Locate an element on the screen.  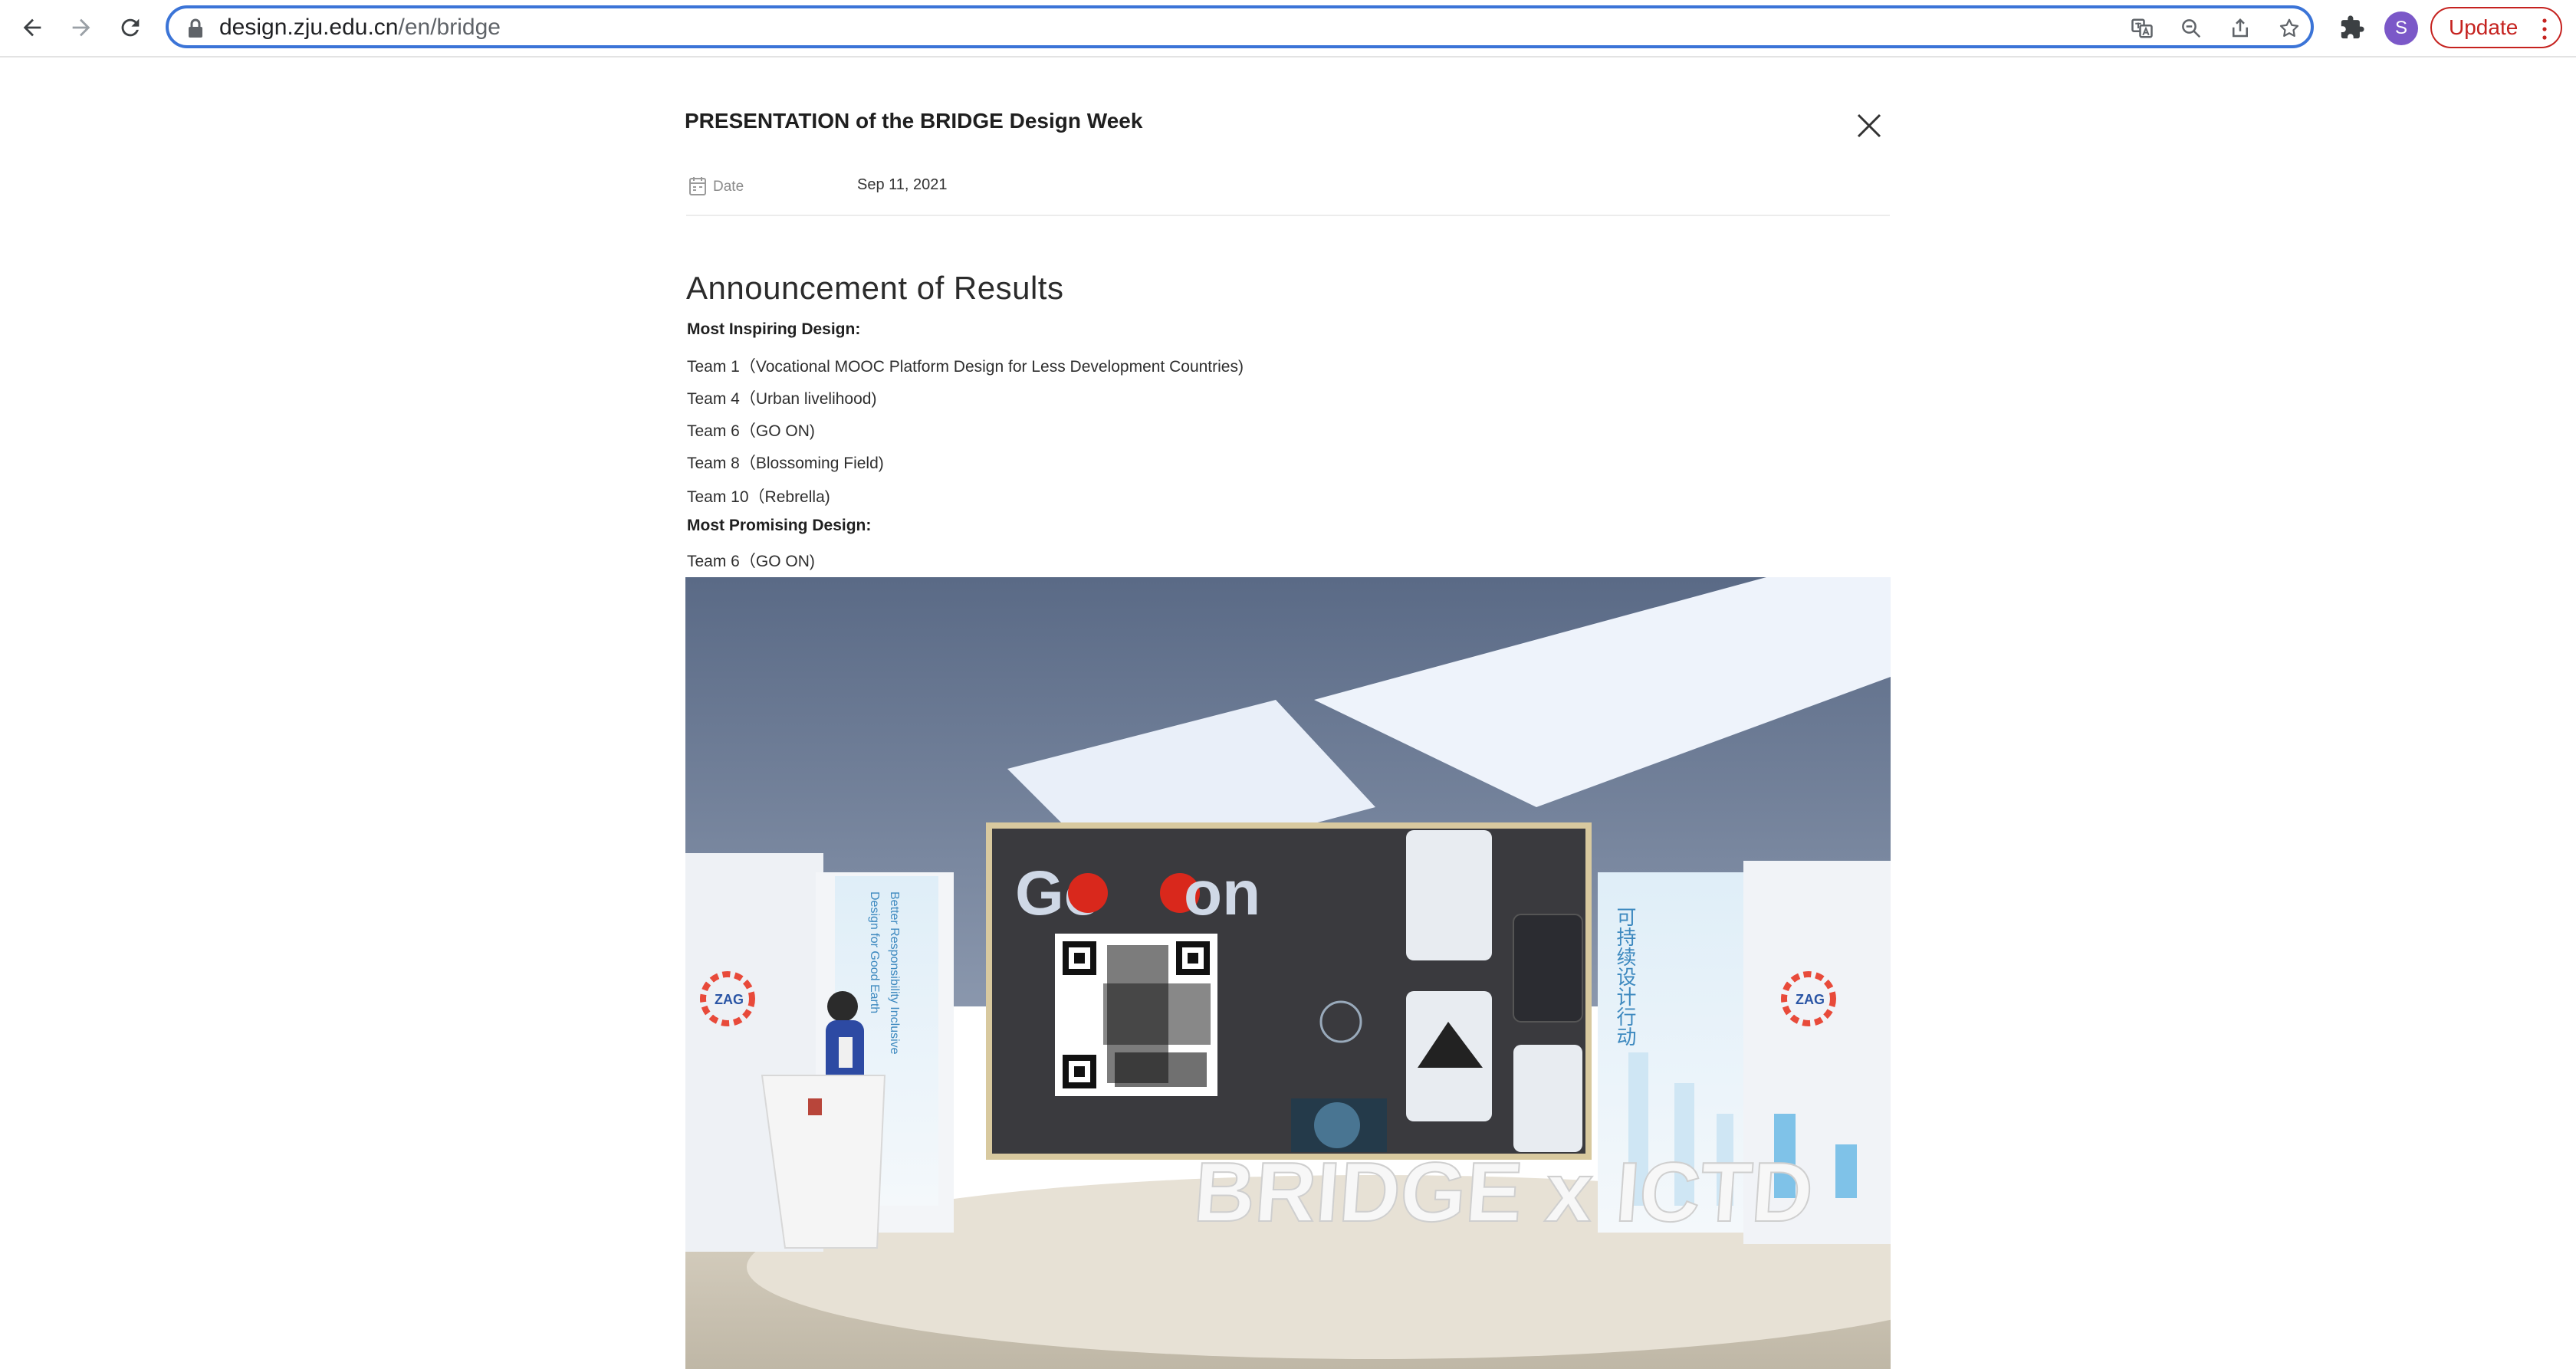
result-line: Team 10（Rebrella) is located at coordinates (758, 497).